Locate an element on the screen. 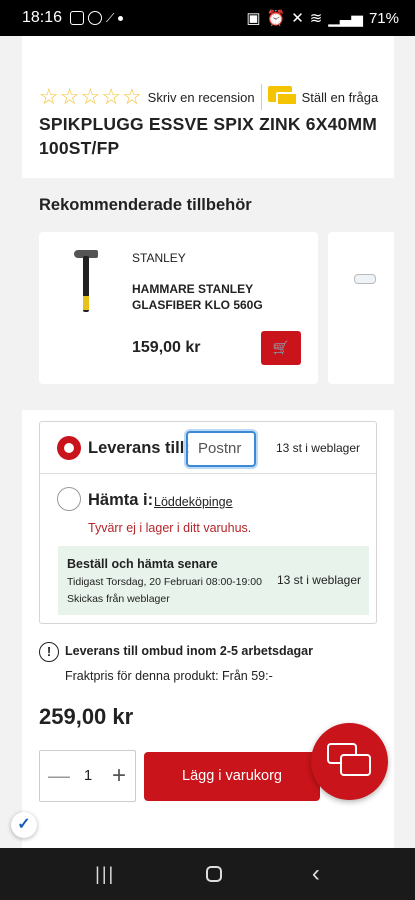 This screenshot has width=415, height=900. ask-question-link: Ställ en fråga is located at coordinates (340, 97).